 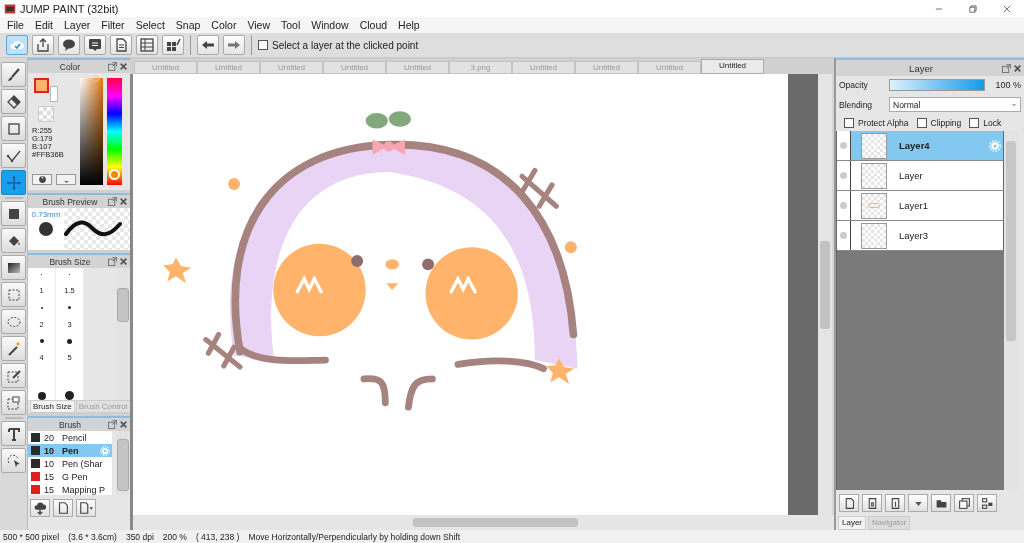 I want to click on status-text: 200 %, so click(x=174, y=536).